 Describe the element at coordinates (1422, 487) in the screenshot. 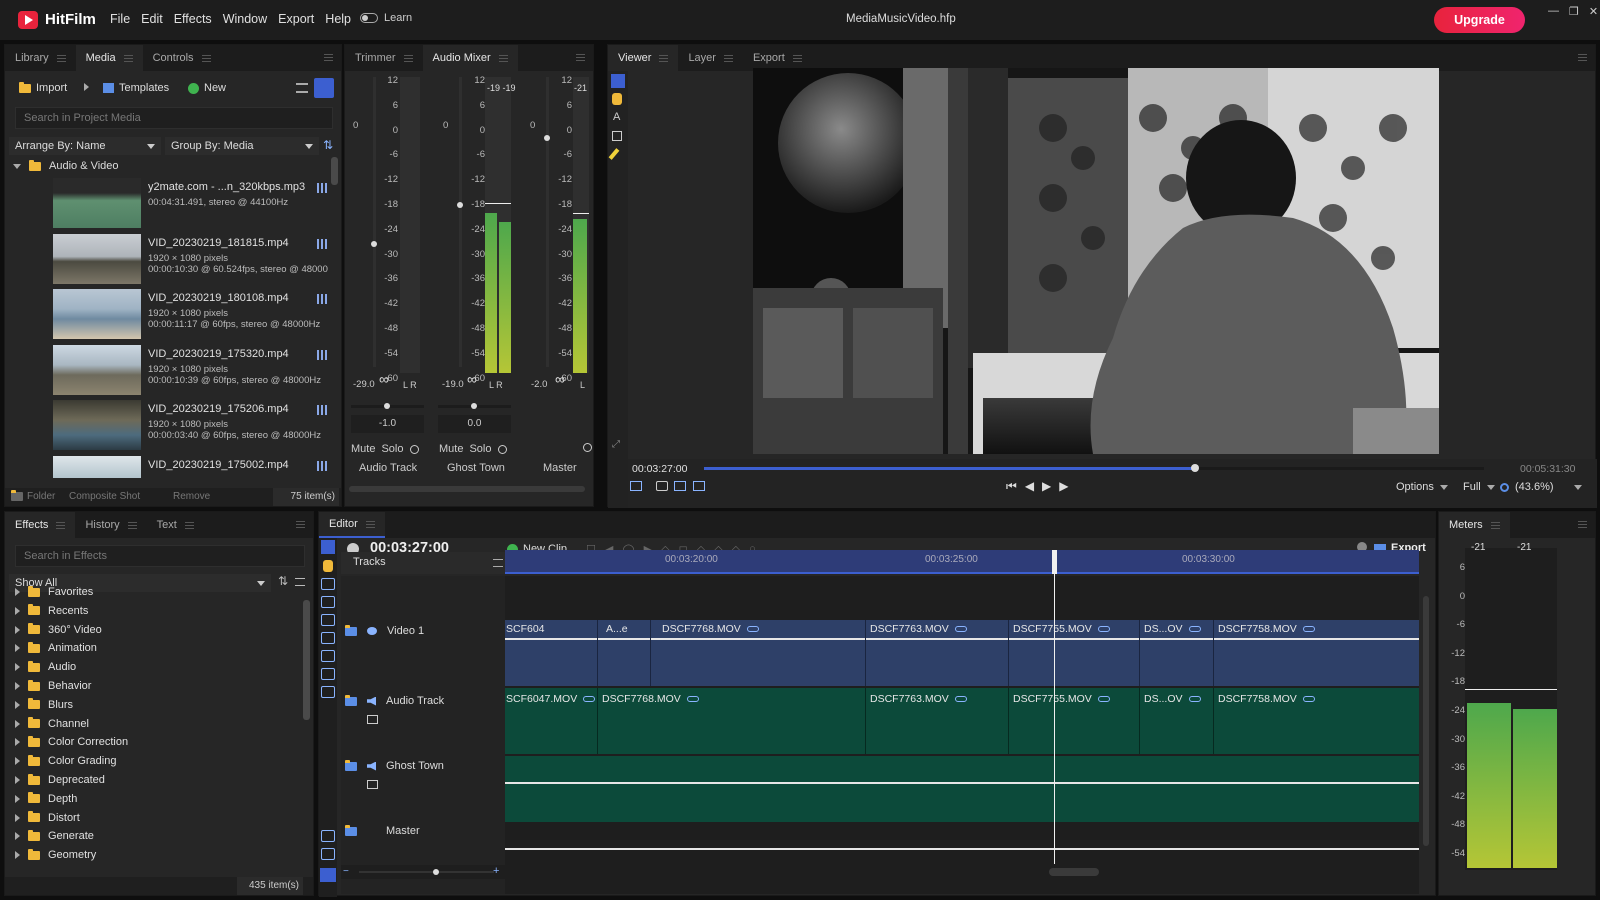

I see `options-dropdown: Options` at that location.